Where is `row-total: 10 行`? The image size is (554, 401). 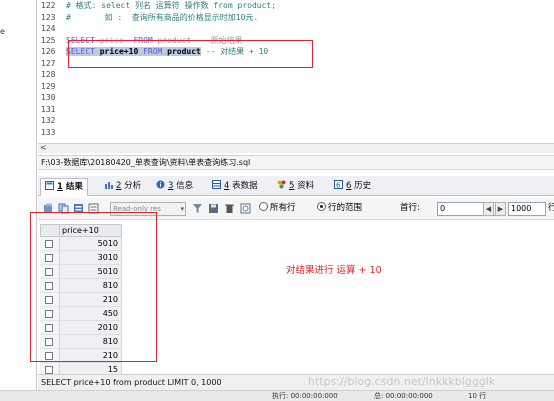 row-total: 10 行 is located at coordinates (477, 396).